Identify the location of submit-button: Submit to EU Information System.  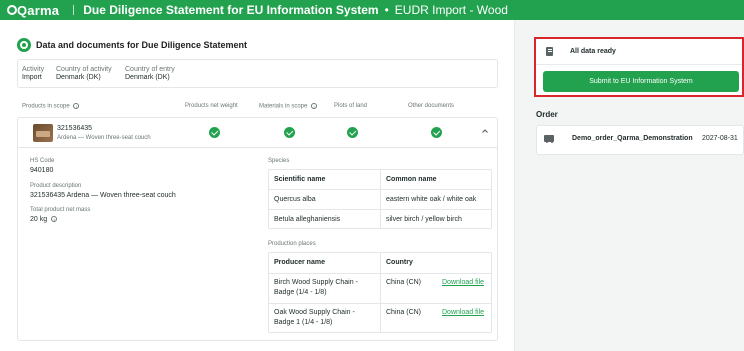
(641, 81).